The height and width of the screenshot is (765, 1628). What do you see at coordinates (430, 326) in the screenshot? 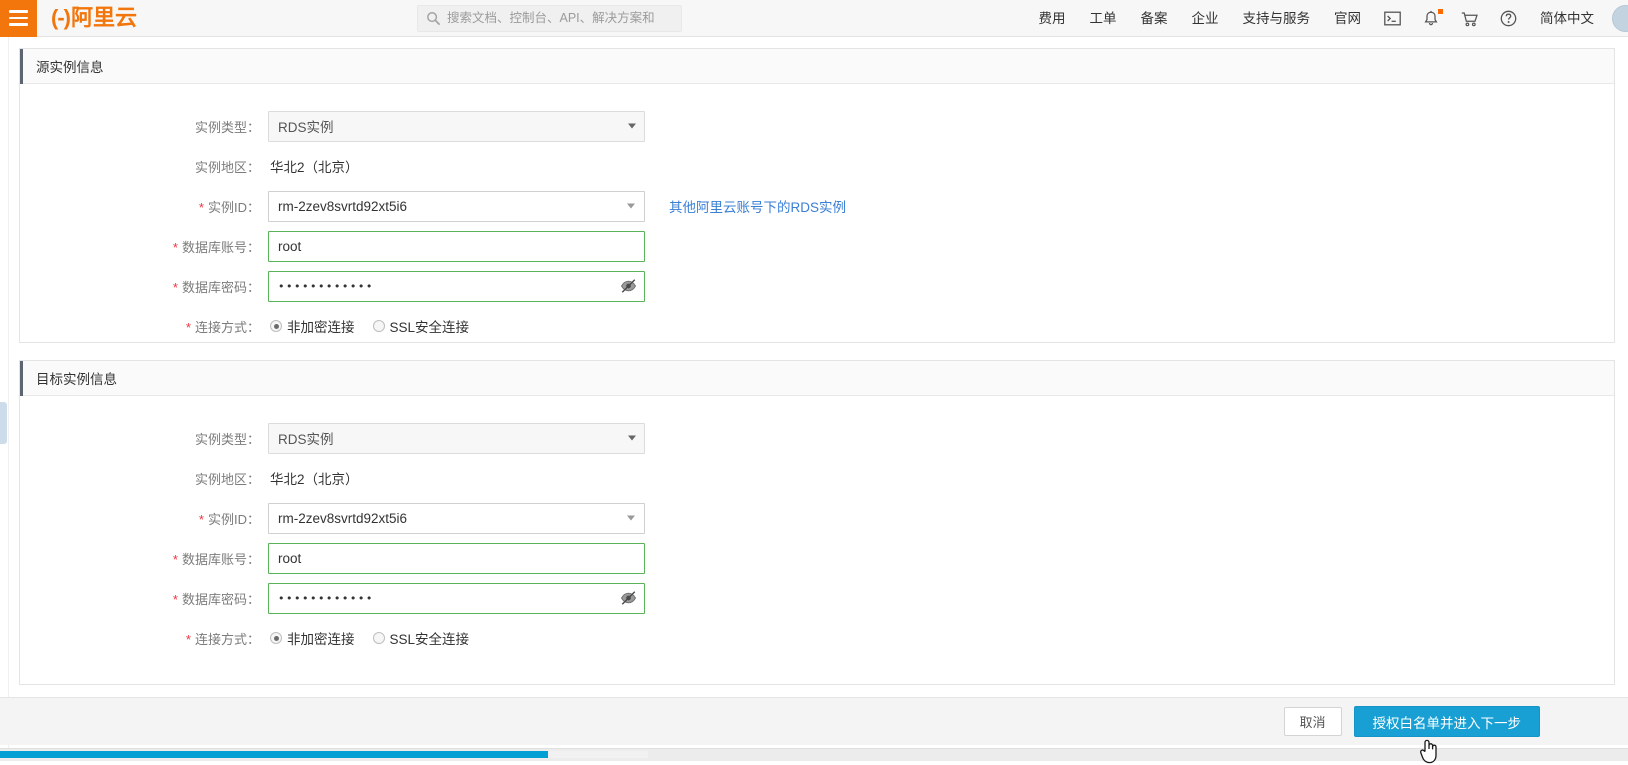
I see `source-conn-radio-ssl-label: SSL安全连接` at bounding box center [430, 326].